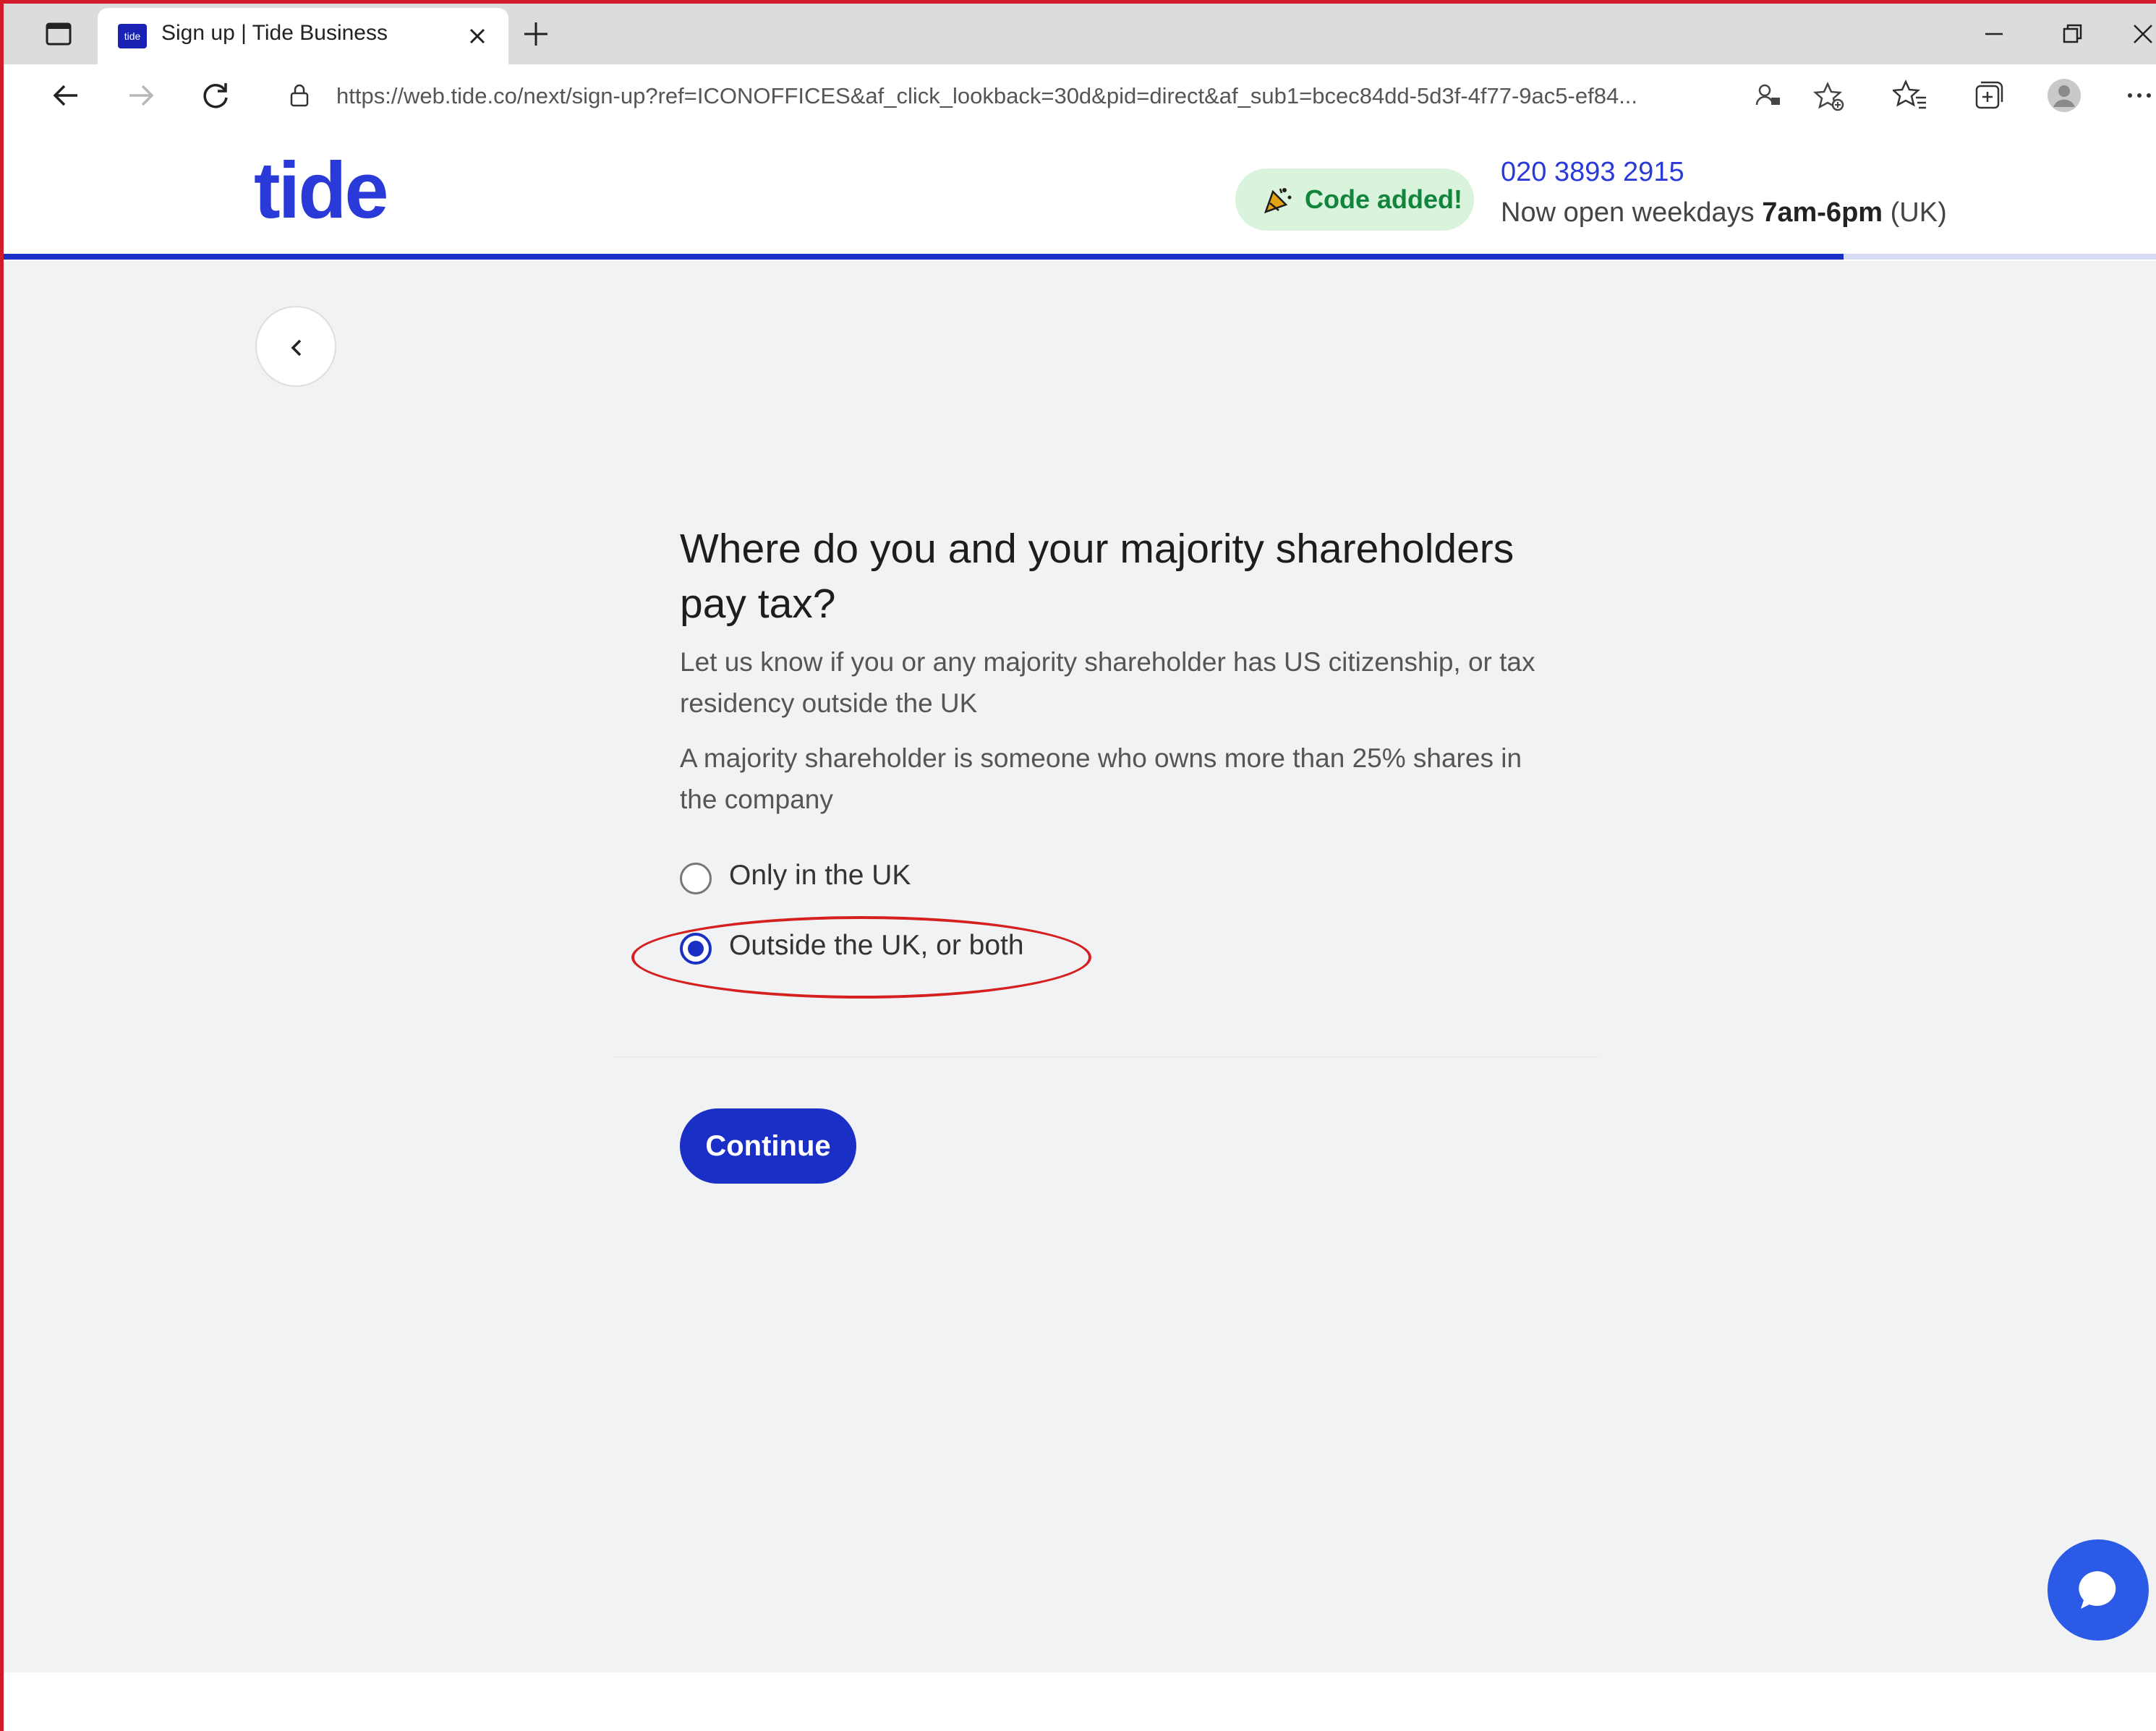 This screenshot has height=1731, width=2156. I want to click on arrow-left-icon, so click(66, 96).